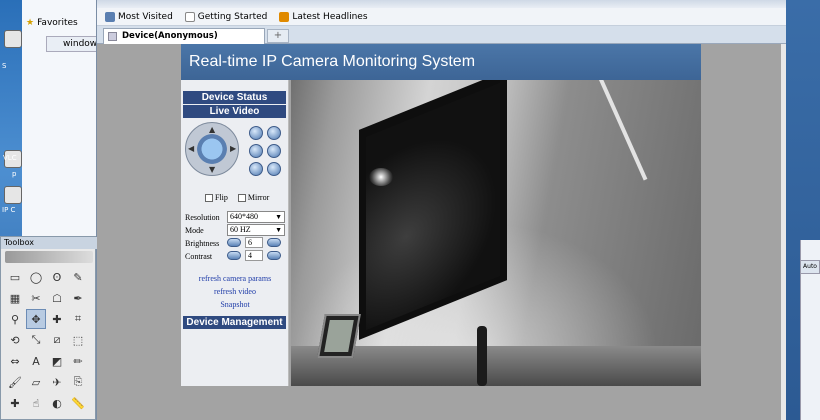  What do you see at coordinates (284, 16) in the screenshot?
I see `rss-icon` at bounding box center [284, 16].